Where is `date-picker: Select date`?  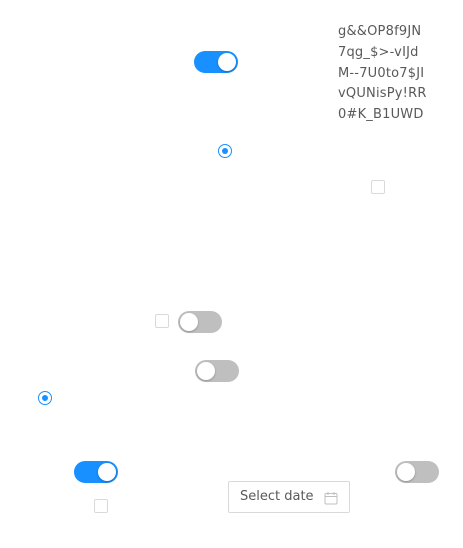 date-picker: Select date is located at coordinates (289, 497).